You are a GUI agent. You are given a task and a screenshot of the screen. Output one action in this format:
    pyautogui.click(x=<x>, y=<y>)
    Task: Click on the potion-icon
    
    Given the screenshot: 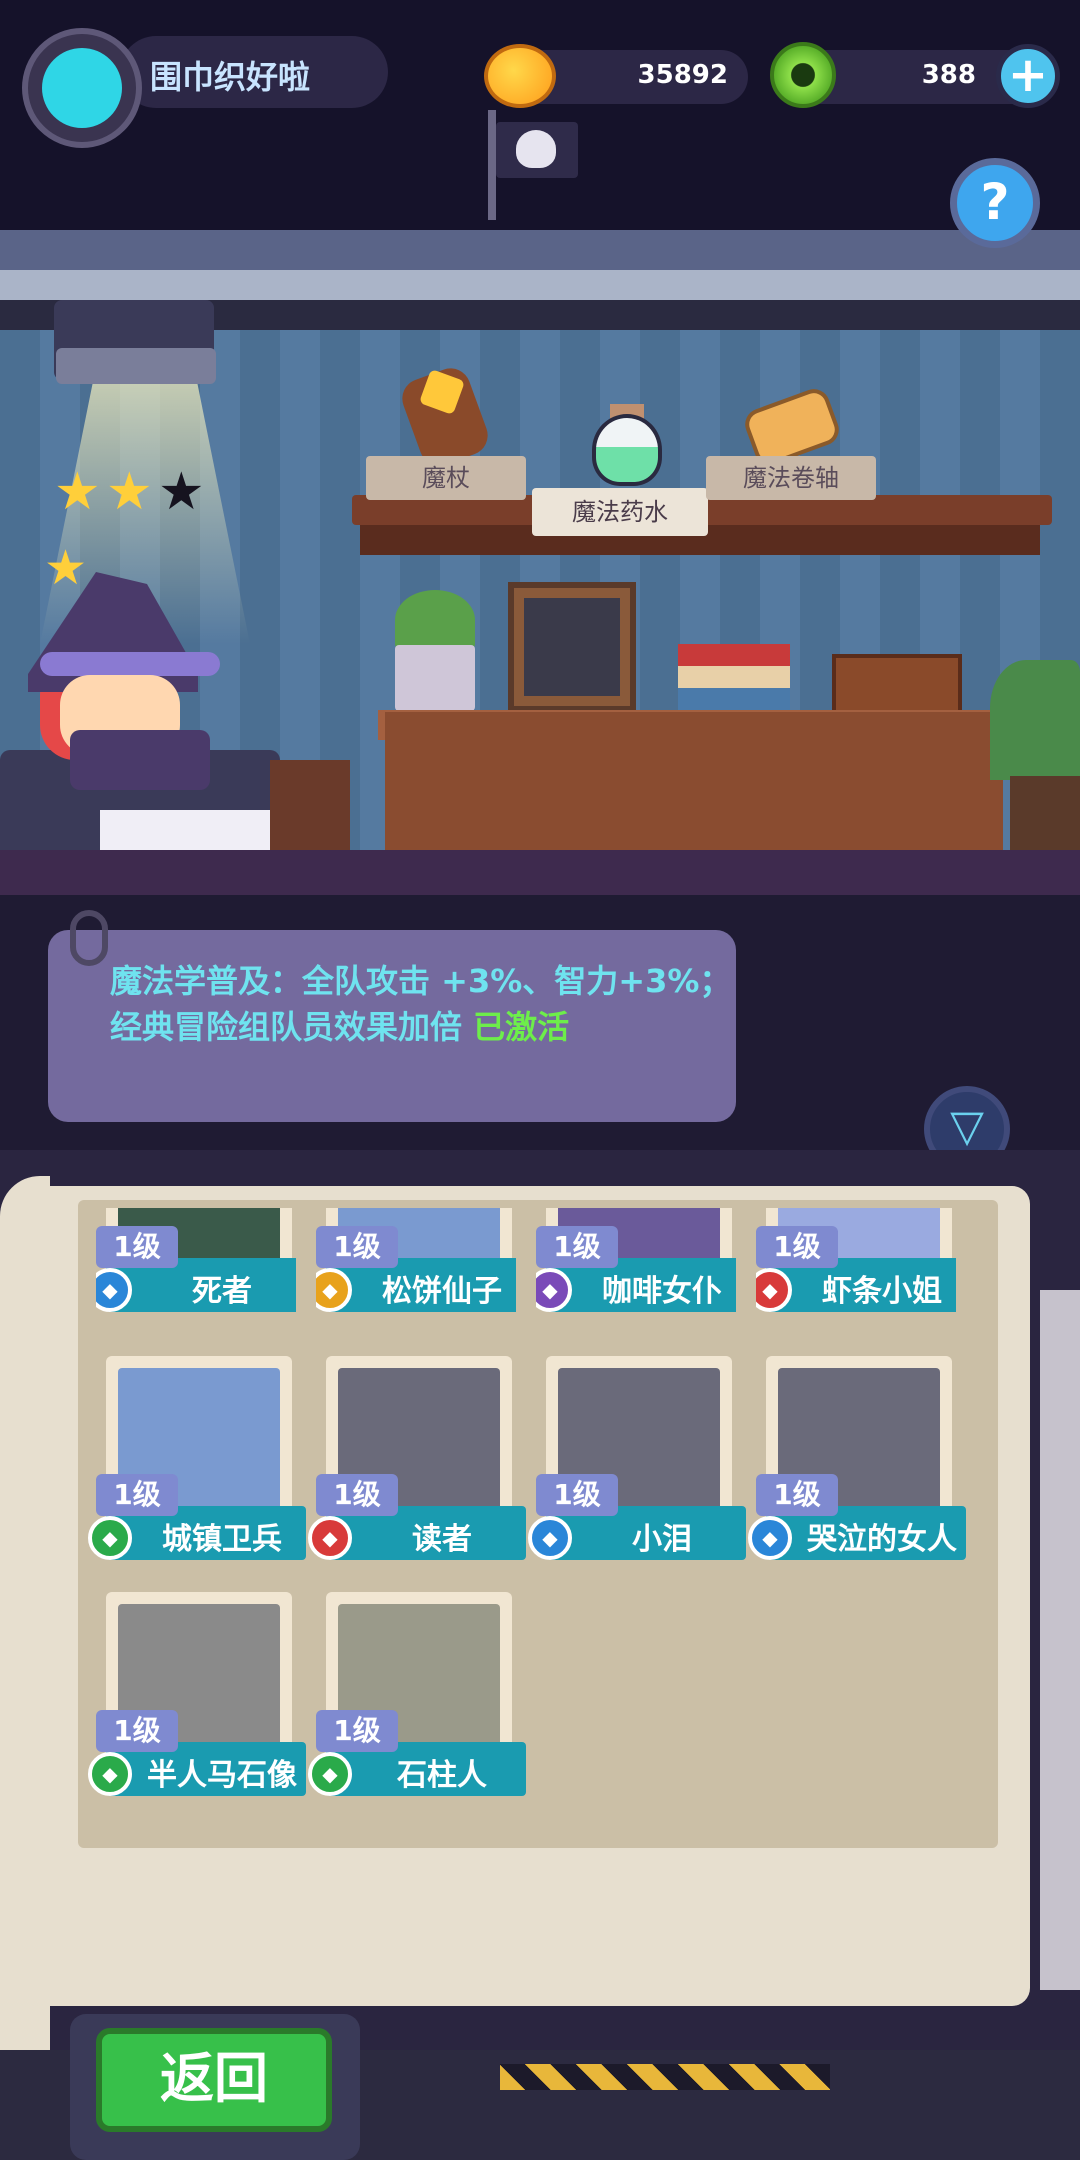 What is the action you would take?
    pyautogui.click(x=627, y=450)
    